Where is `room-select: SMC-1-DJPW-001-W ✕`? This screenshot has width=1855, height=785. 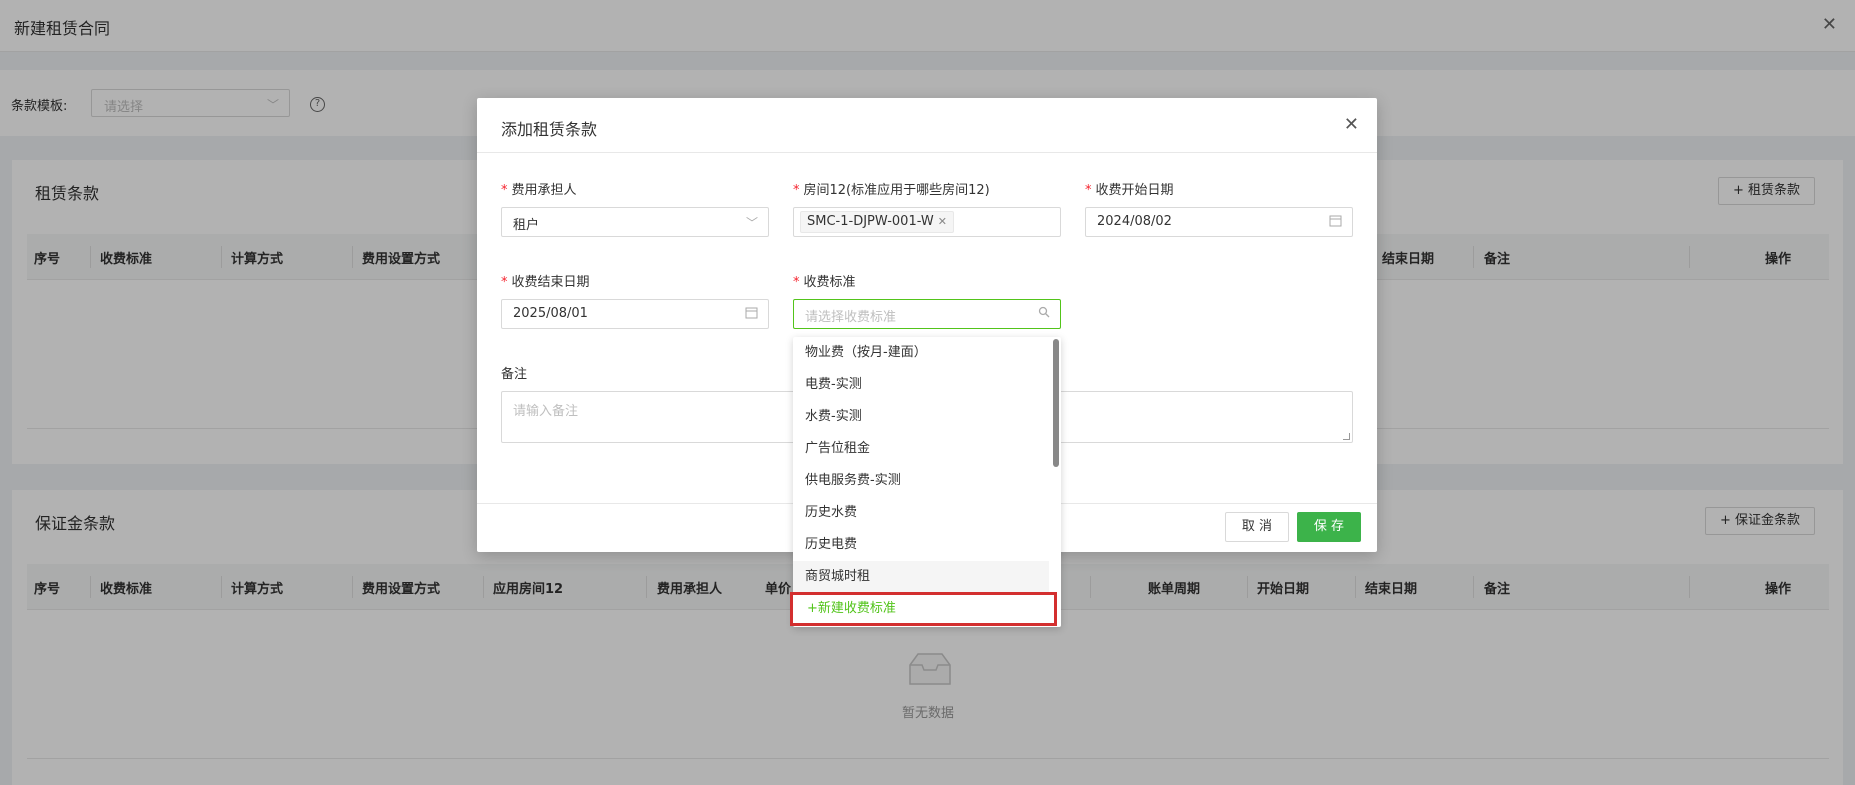 room-select: SMC-1-DJPW-001-W ✕ is located at coordinates (927, 222).